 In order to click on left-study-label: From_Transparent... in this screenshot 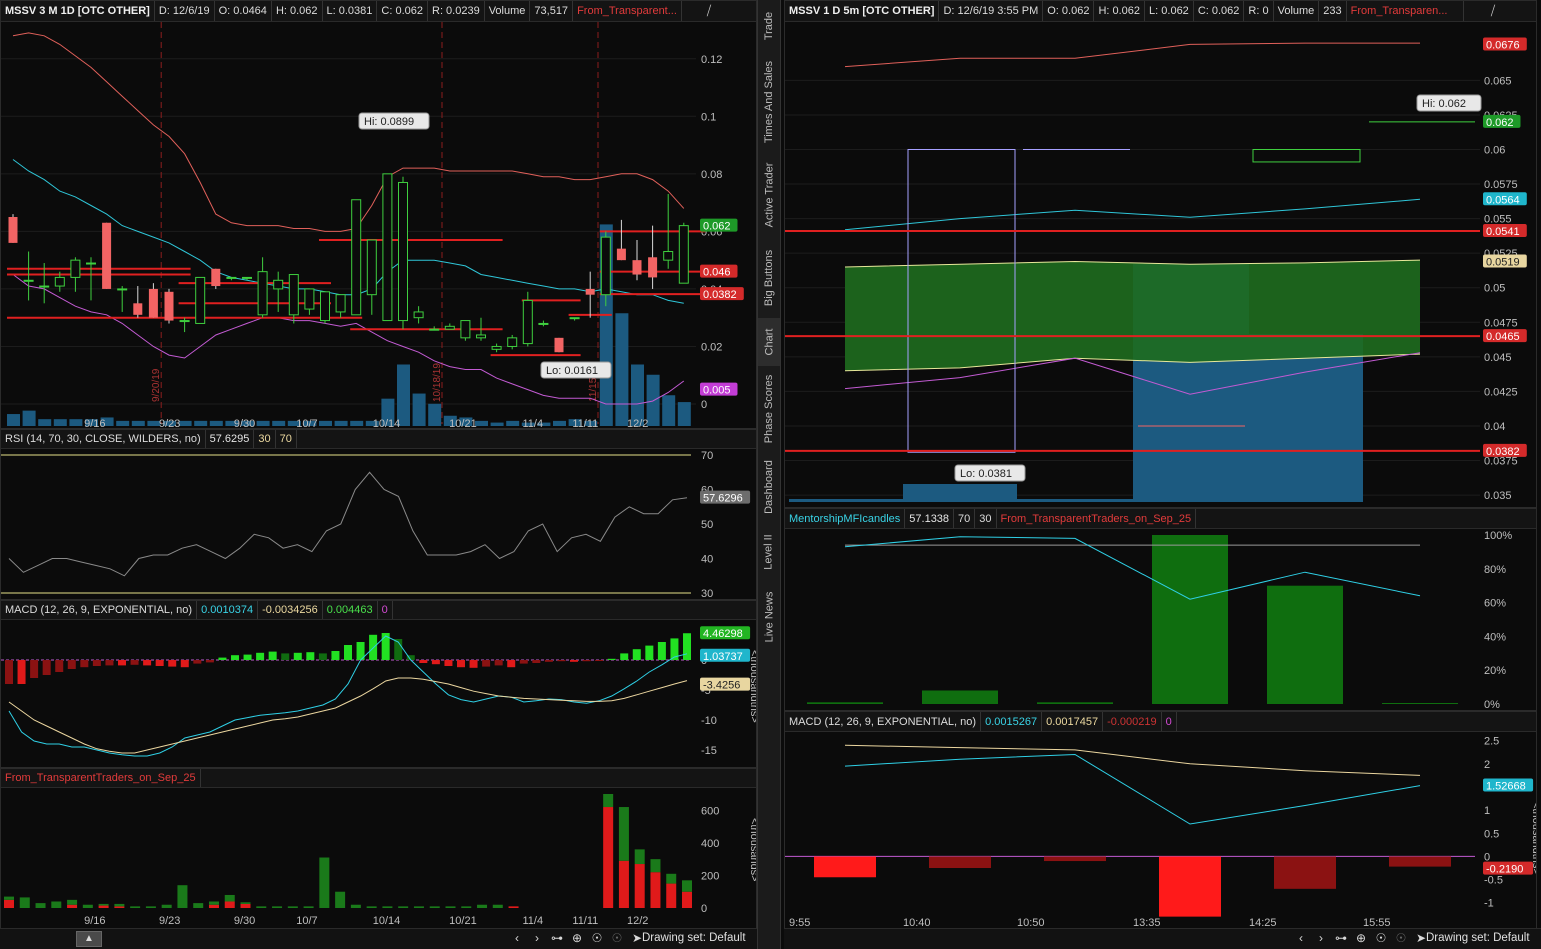, I will do `click(628, 11)`.